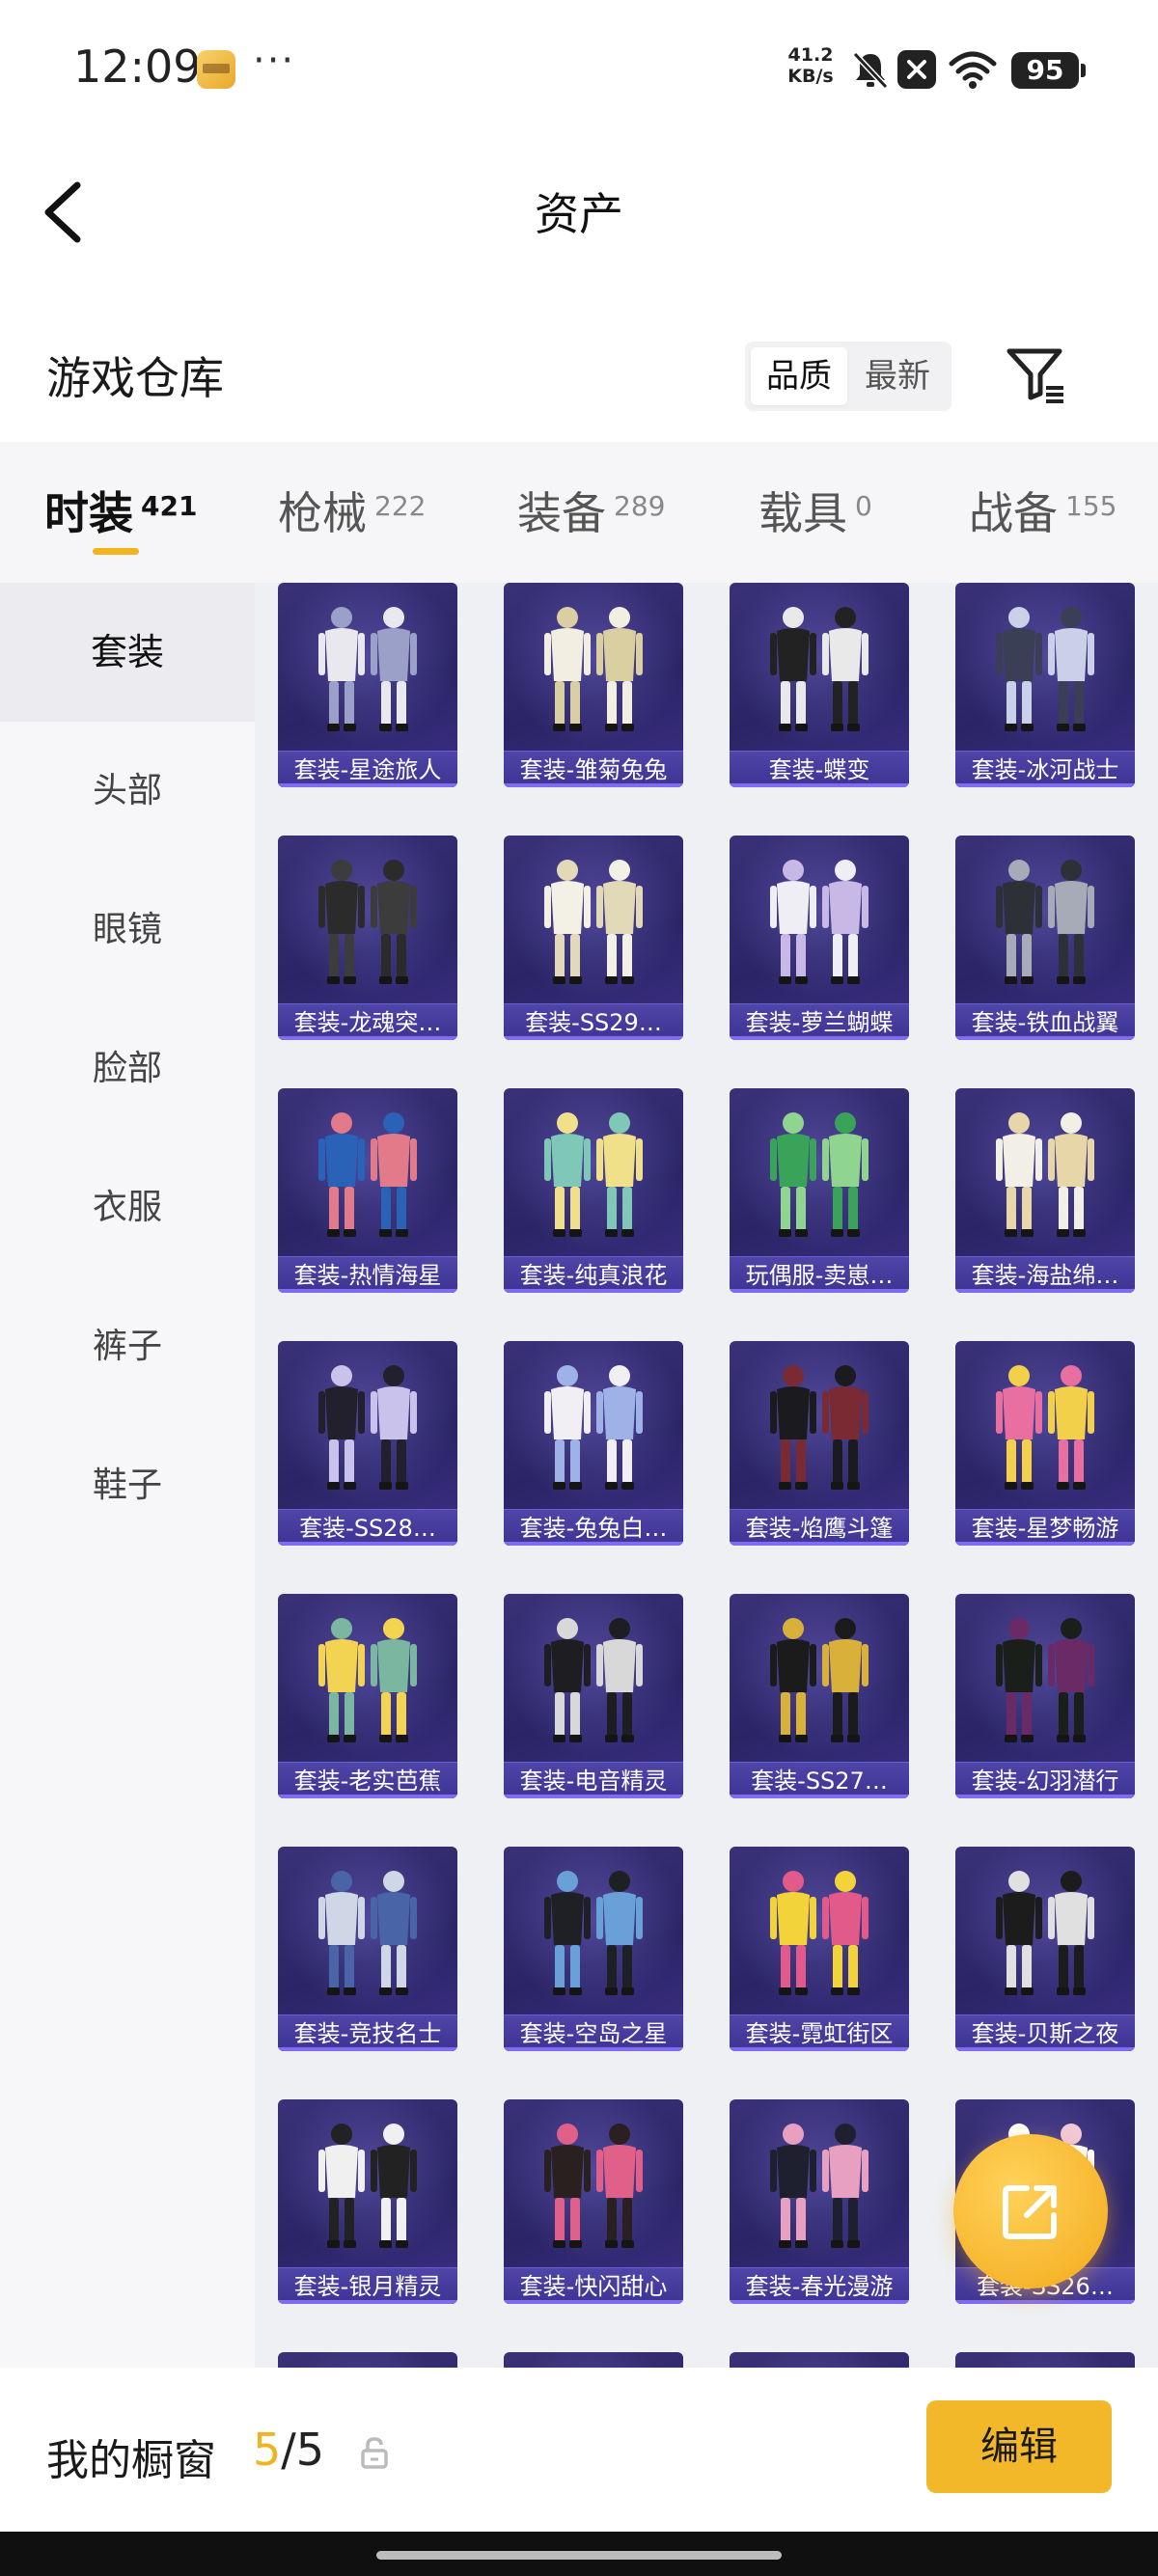 The image size is (1158, 2576). Describe the element at coordinates (1013, 513) in the screenshot. I see `tab-label: 战备` at that location.